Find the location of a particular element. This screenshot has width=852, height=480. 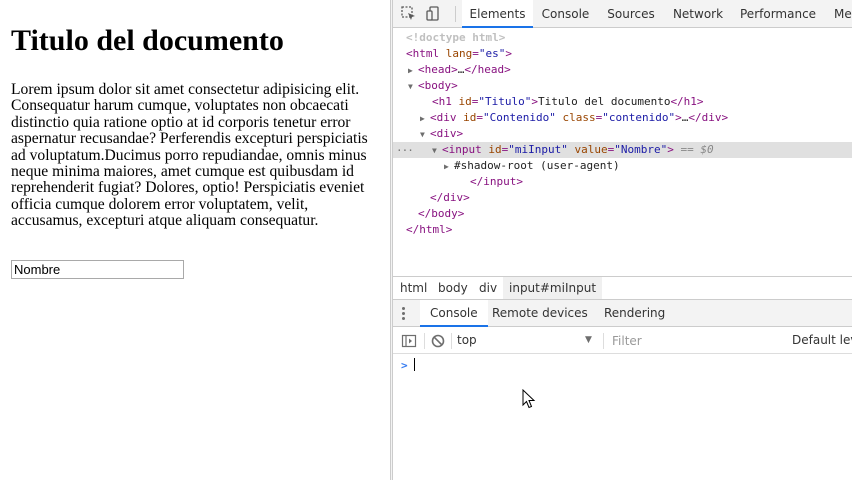

tab-performance: Performance is located at coordinates (778, 14).